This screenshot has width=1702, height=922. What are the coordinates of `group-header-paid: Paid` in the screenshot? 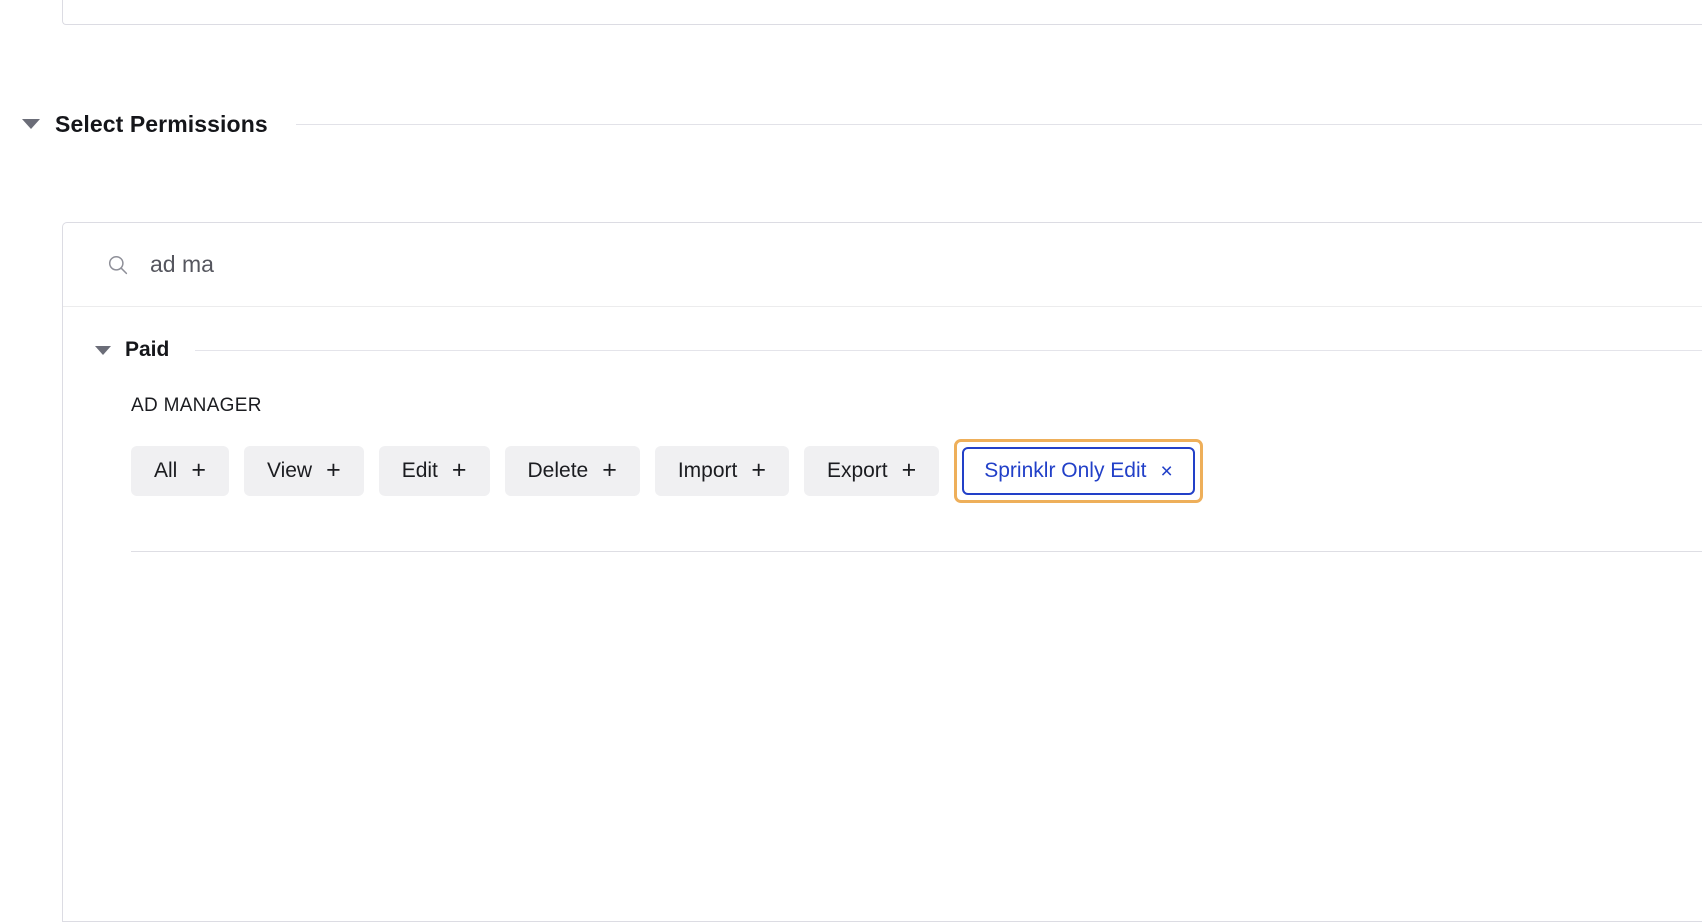 It's located at (882, 350).